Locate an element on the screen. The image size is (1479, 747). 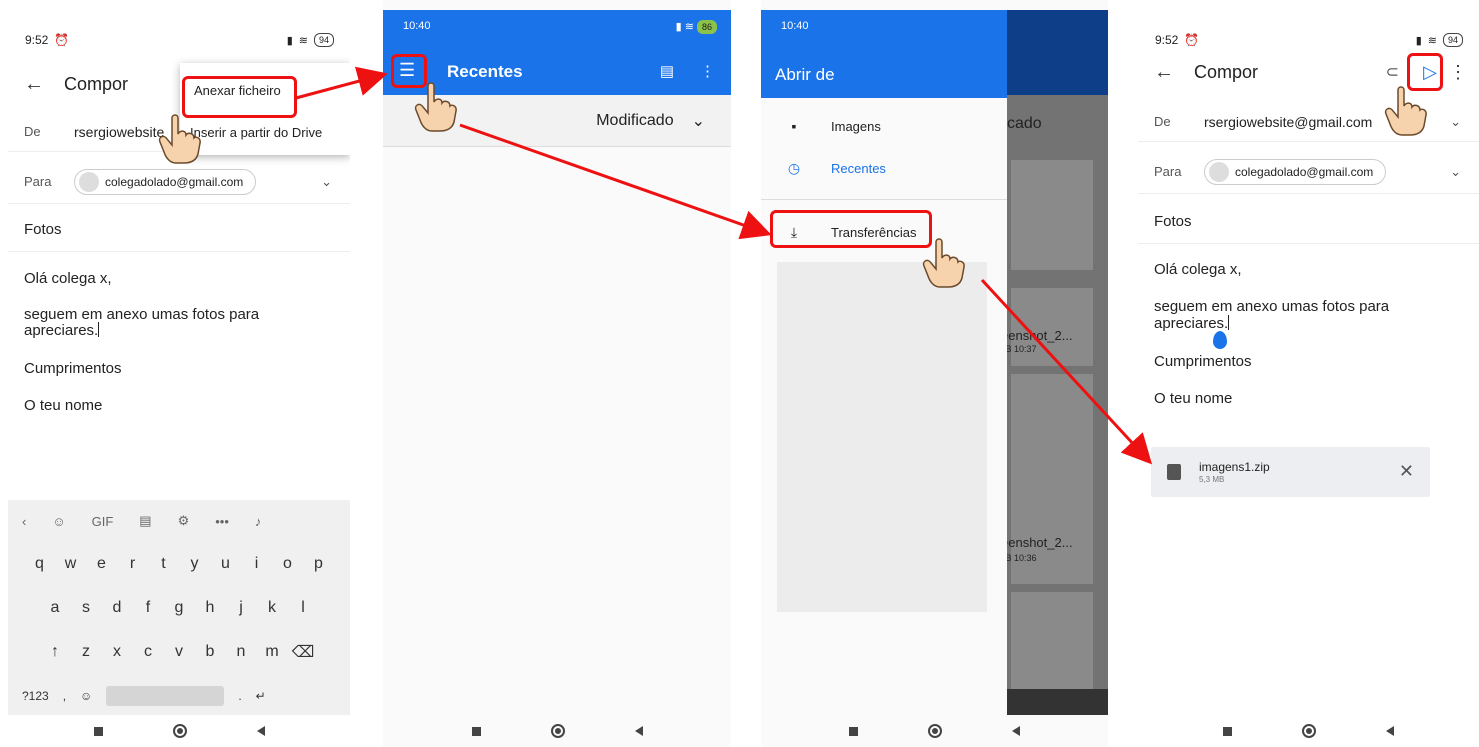
status-bar: 9:52 ⏰ ▮ ≋ 94 is located at coordinates (179, 40).